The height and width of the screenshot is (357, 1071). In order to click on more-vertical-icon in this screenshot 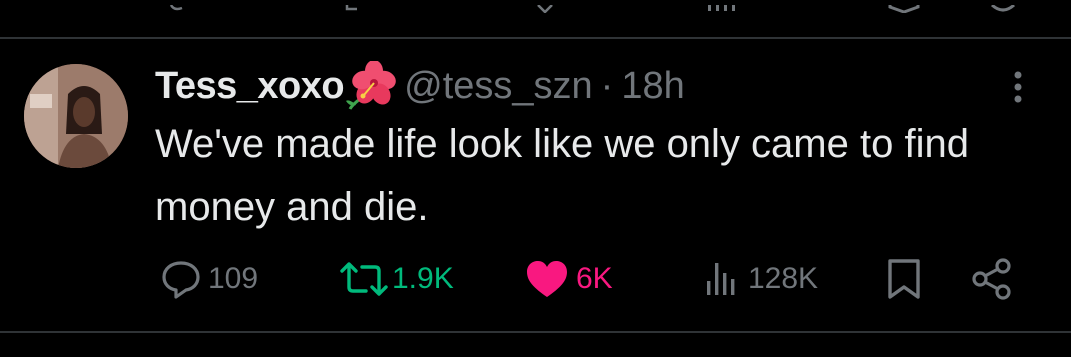, I will do `click(1018, 91)`.